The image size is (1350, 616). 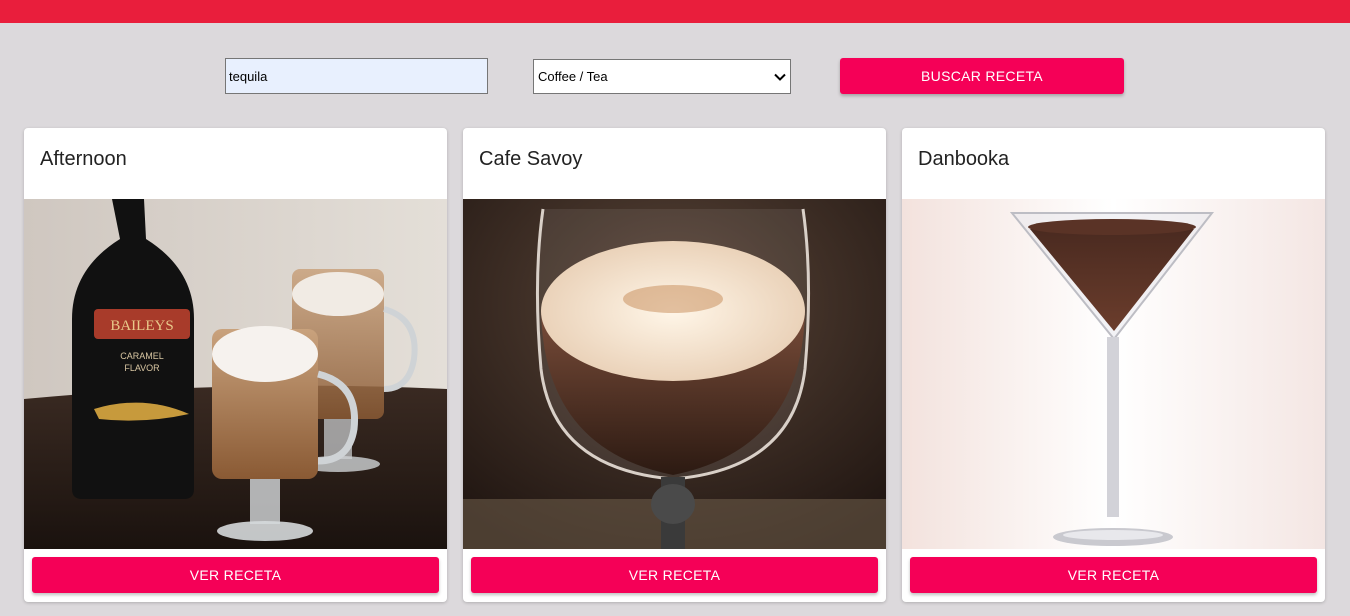 I want to click on card-title: Danbooka, so click(x=964, y=159).